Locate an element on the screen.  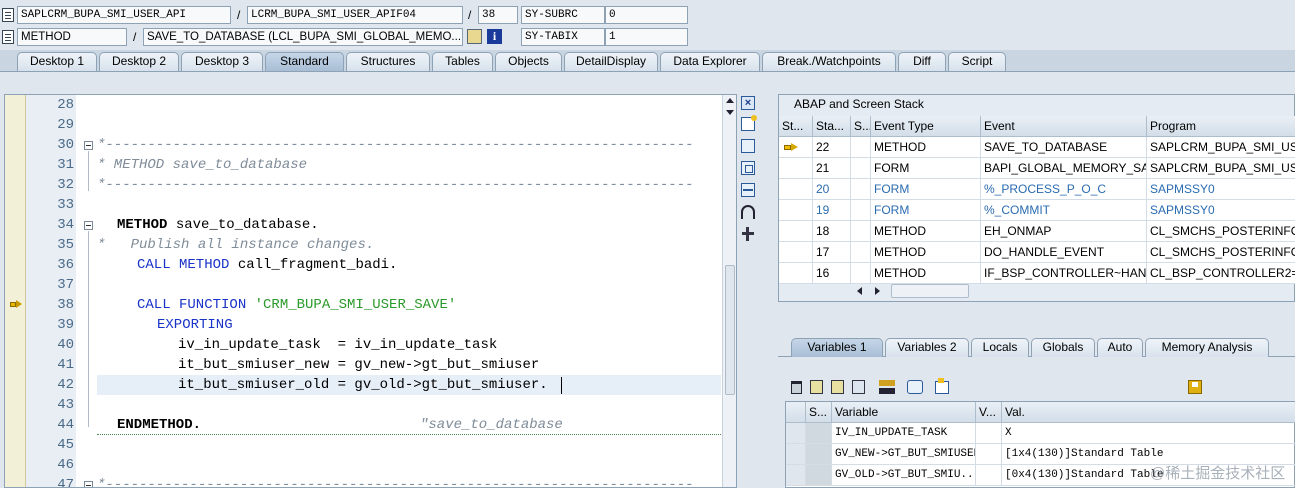
program-field: SAPLCRM_BUPA_SMI_USER_API is located at coordinates (124, 15).